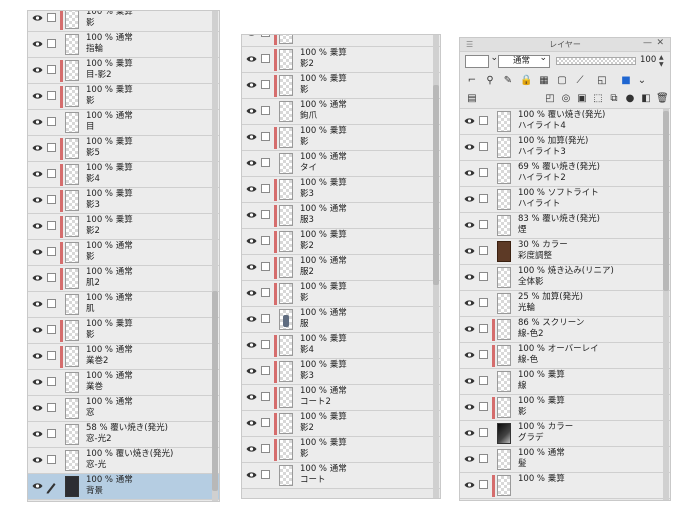  I want to click on mask-add-icon: ●, so click(630, 99).